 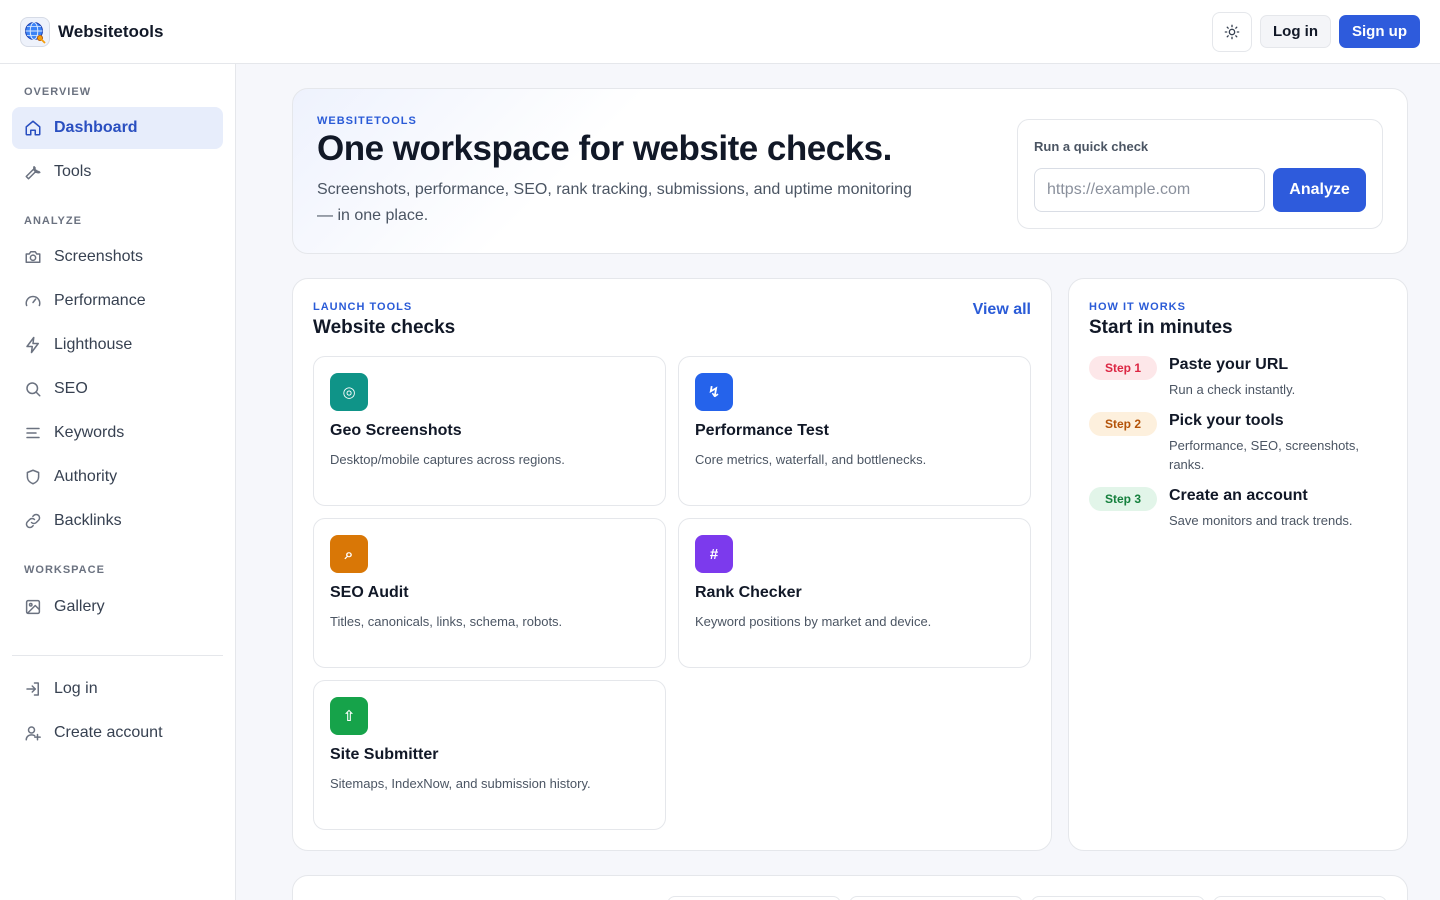 I want to click on tool-description: Desktop/mobile captures across regions., so click(x=447, y=459).